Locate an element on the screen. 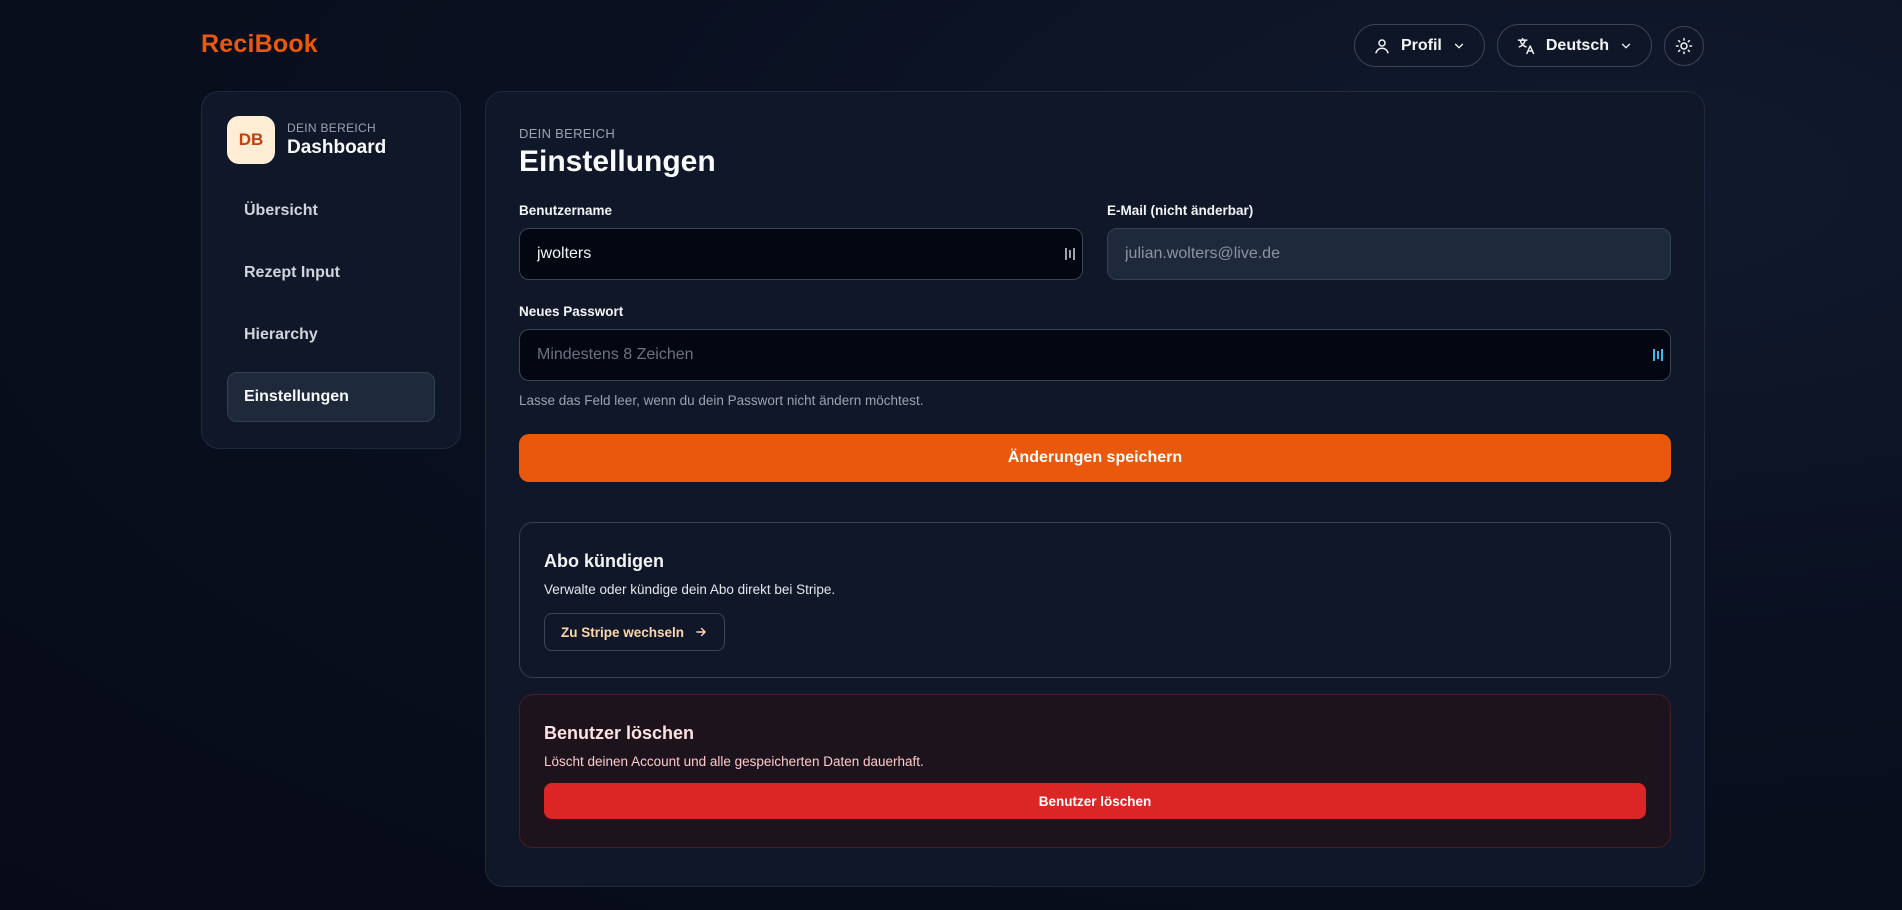  app-logo: ReciBook is located at coordinates (259, 44).